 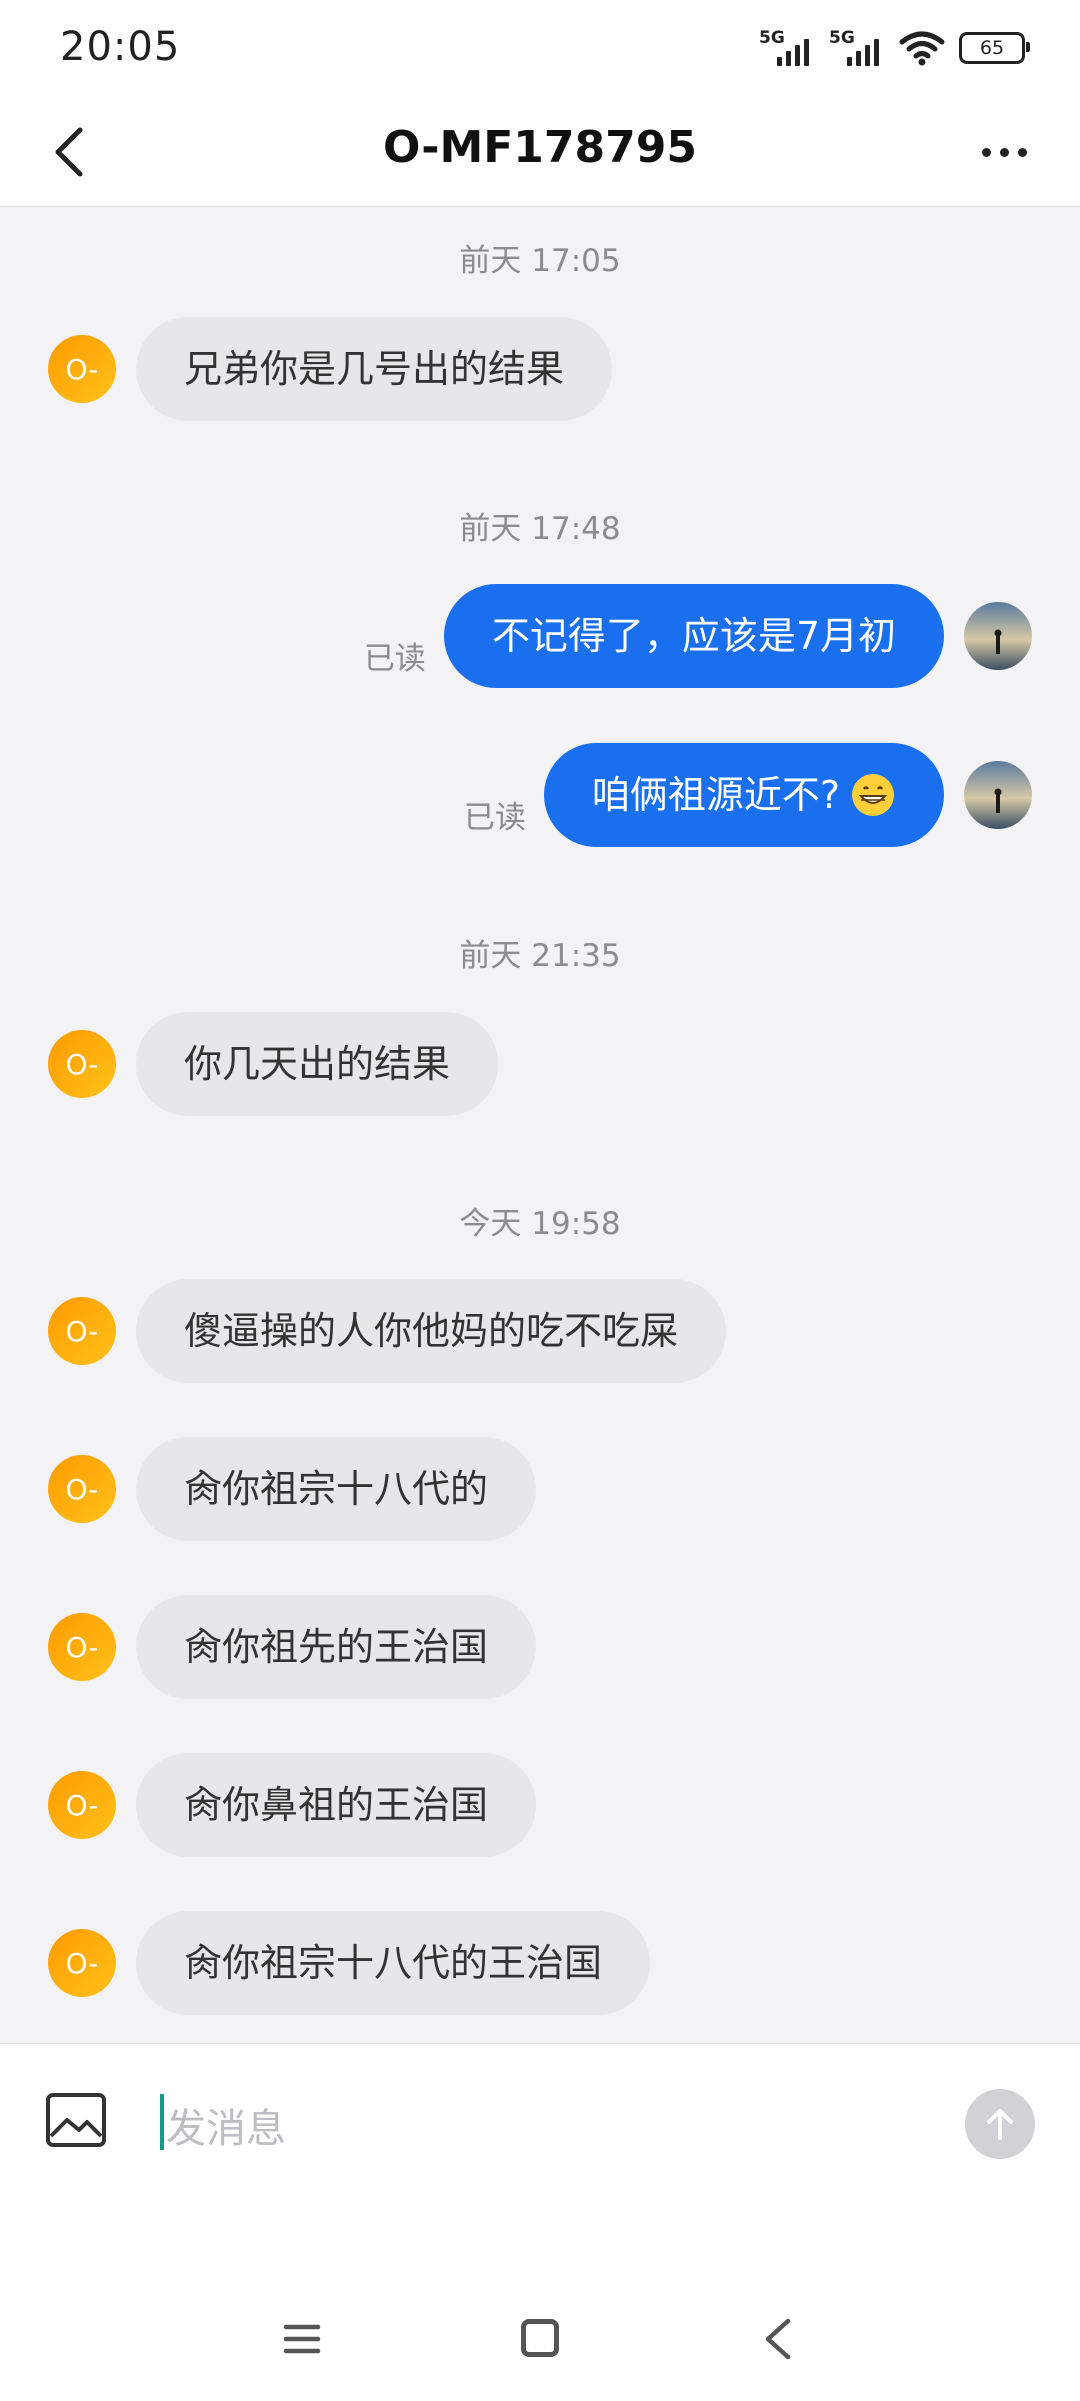 What do you see at coordinates (76, 2120) in the screenshot?
I see `image-icon` at bounding box center [76, 2120].